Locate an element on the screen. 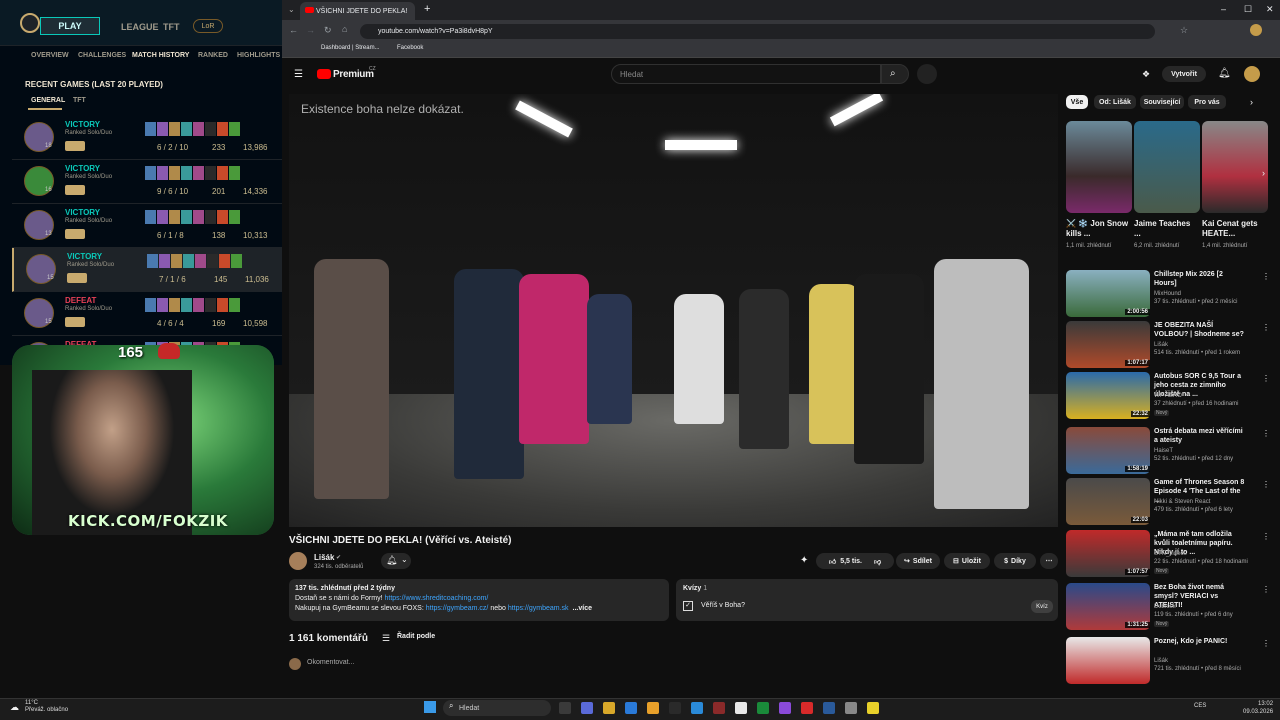 Image resolution: width=1280 pixels, height=720 pixels. video-title: Chillstep Mix 2026 [2 Hours] is located at coordinates (1200, 279).